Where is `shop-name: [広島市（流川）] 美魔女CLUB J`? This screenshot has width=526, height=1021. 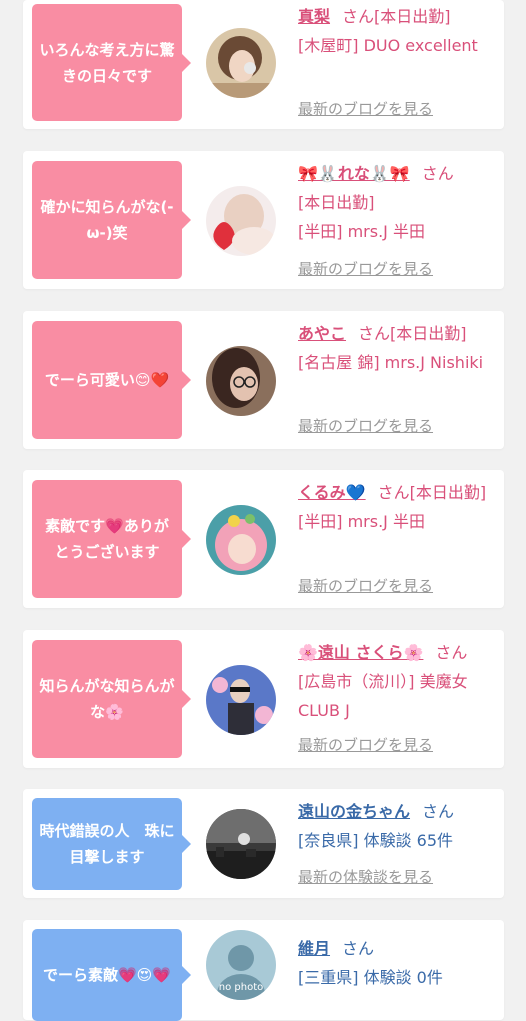
shop-name: [広島市（流川）] 美魔女CLUB J is located at coordinates (383, 696).